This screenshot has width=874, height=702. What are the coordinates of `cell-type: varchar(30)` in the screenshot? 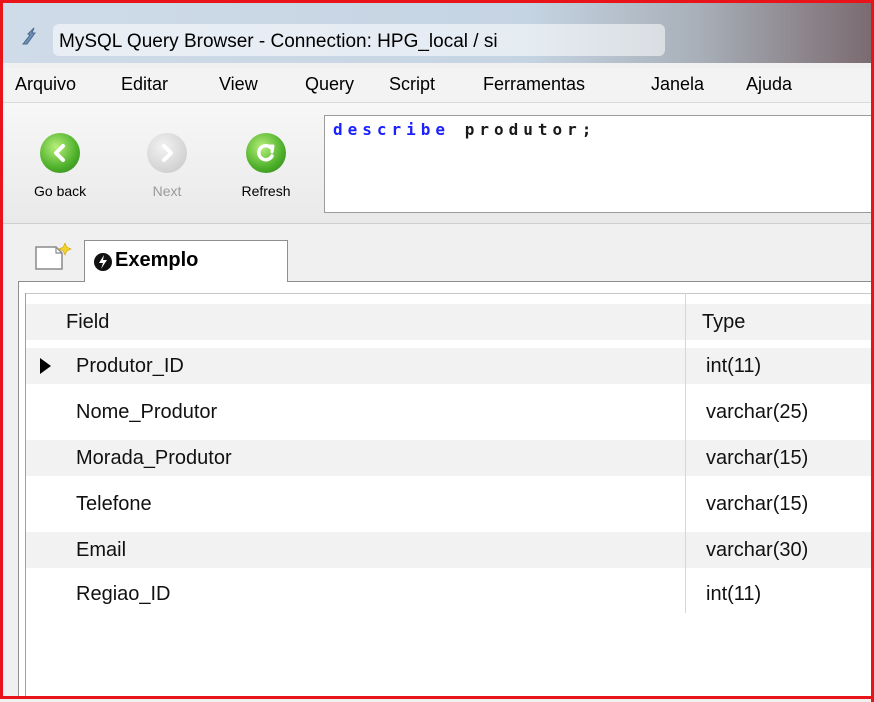 It's located at (757, 550).